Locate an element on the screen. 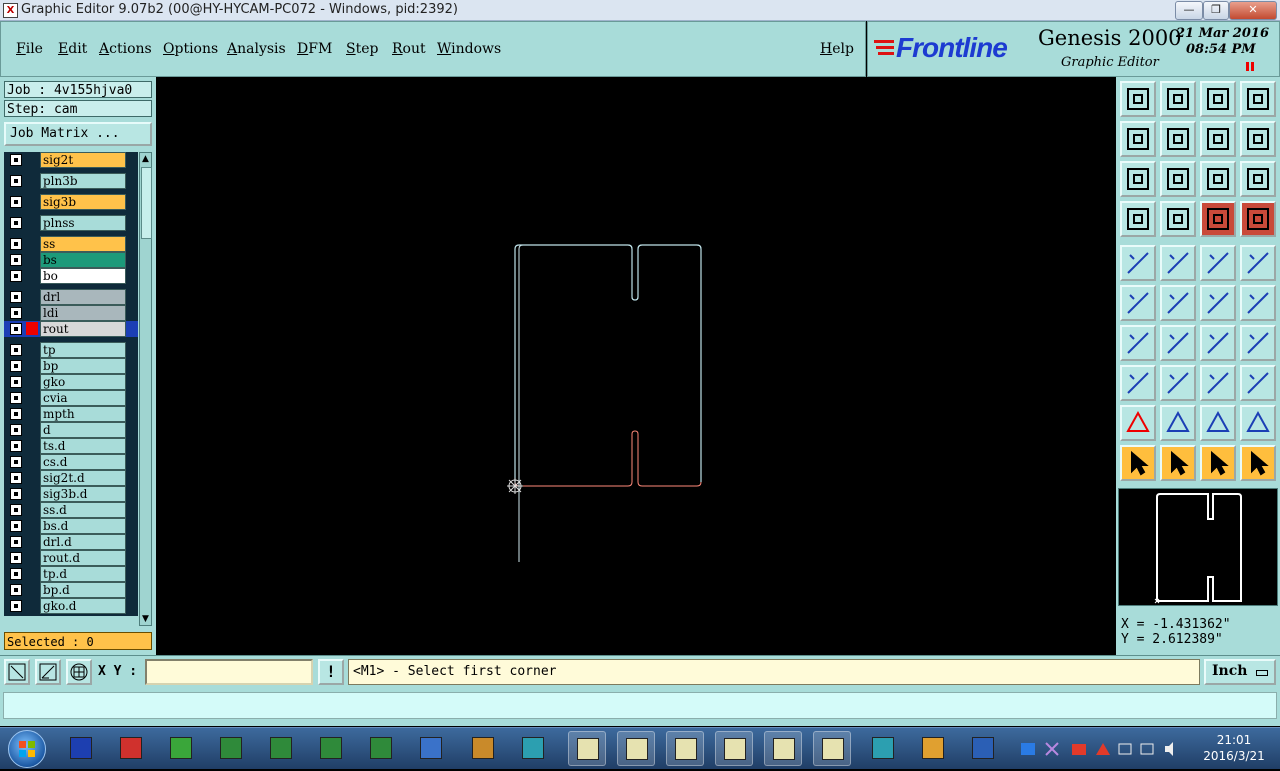 The width and height of the screenshot is (1280, 771). layer-row: gko.d is located at coordinates (71, 606).